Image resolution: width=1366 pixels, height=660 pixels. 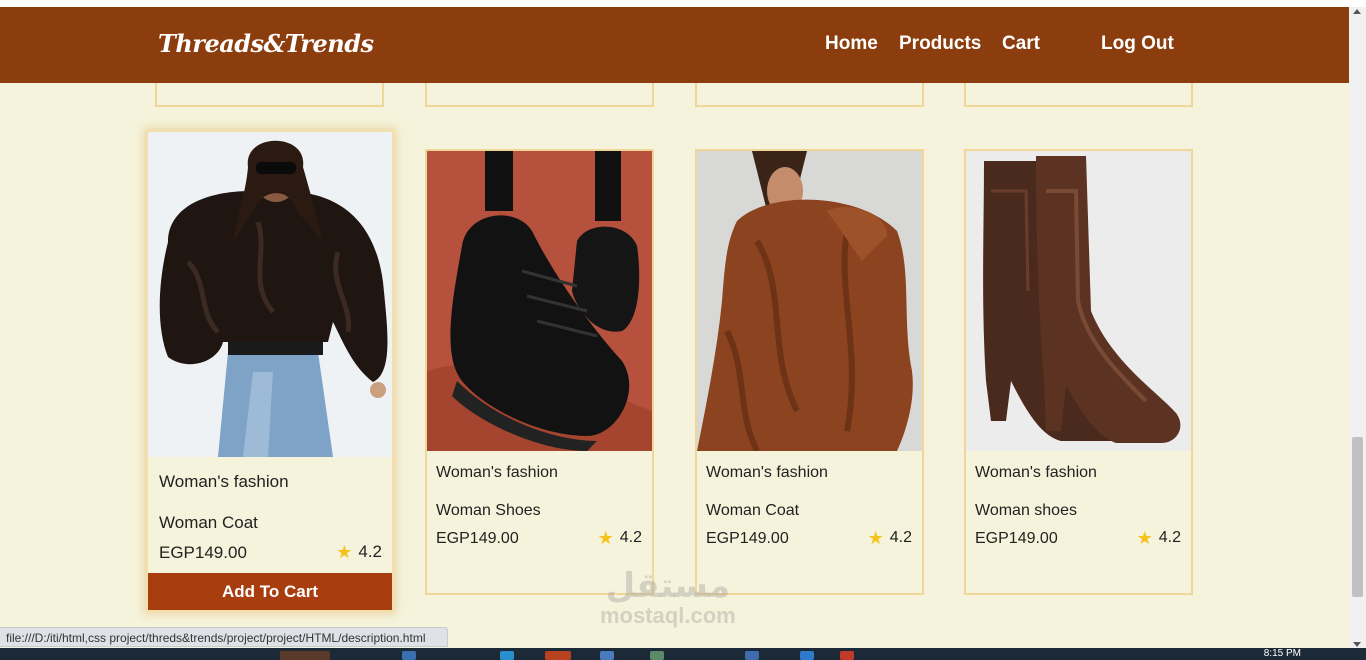 I want to click on nav-logout: Log Out, so click(x=1137, y=44).